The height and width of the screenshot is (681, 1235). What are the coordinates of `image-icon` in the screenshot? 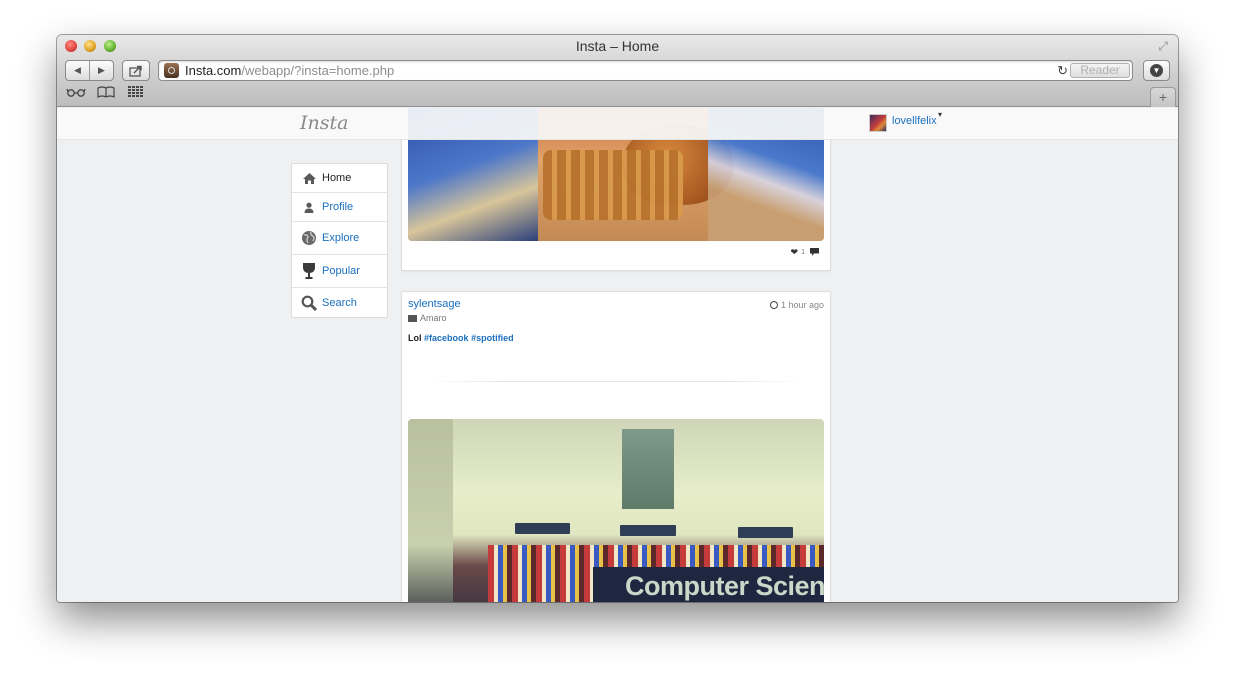 It's located at (412, 318).